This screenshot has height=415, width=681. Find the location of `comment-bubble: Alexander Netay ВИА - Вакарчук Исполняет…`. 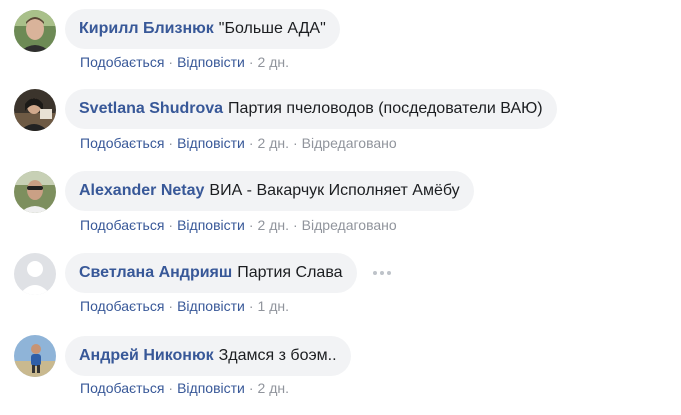

comment-bubble: Alexander Netay ВИА - Вакарчук Исполняет… is located at coordinates (269, 191).